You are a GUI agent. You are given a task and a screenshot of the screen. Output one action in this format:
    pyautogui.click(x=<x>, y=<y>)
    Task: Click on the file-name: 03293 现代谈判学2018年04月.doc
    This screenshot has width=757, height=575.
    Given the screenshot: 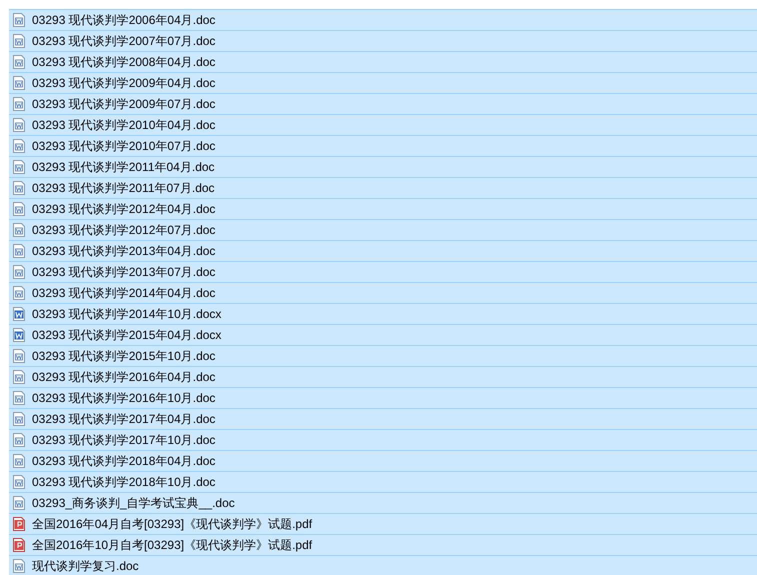 What is the action you would take?
    pyautogui.click(x=124, y=461)
    